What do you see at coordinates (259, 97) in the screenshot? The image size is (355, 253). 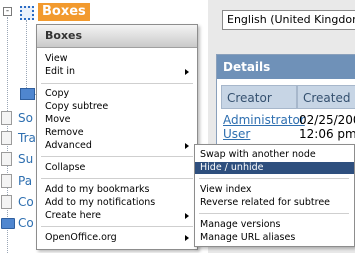 I see `column-header-creator: Creator` at bounding box center [259, 97].